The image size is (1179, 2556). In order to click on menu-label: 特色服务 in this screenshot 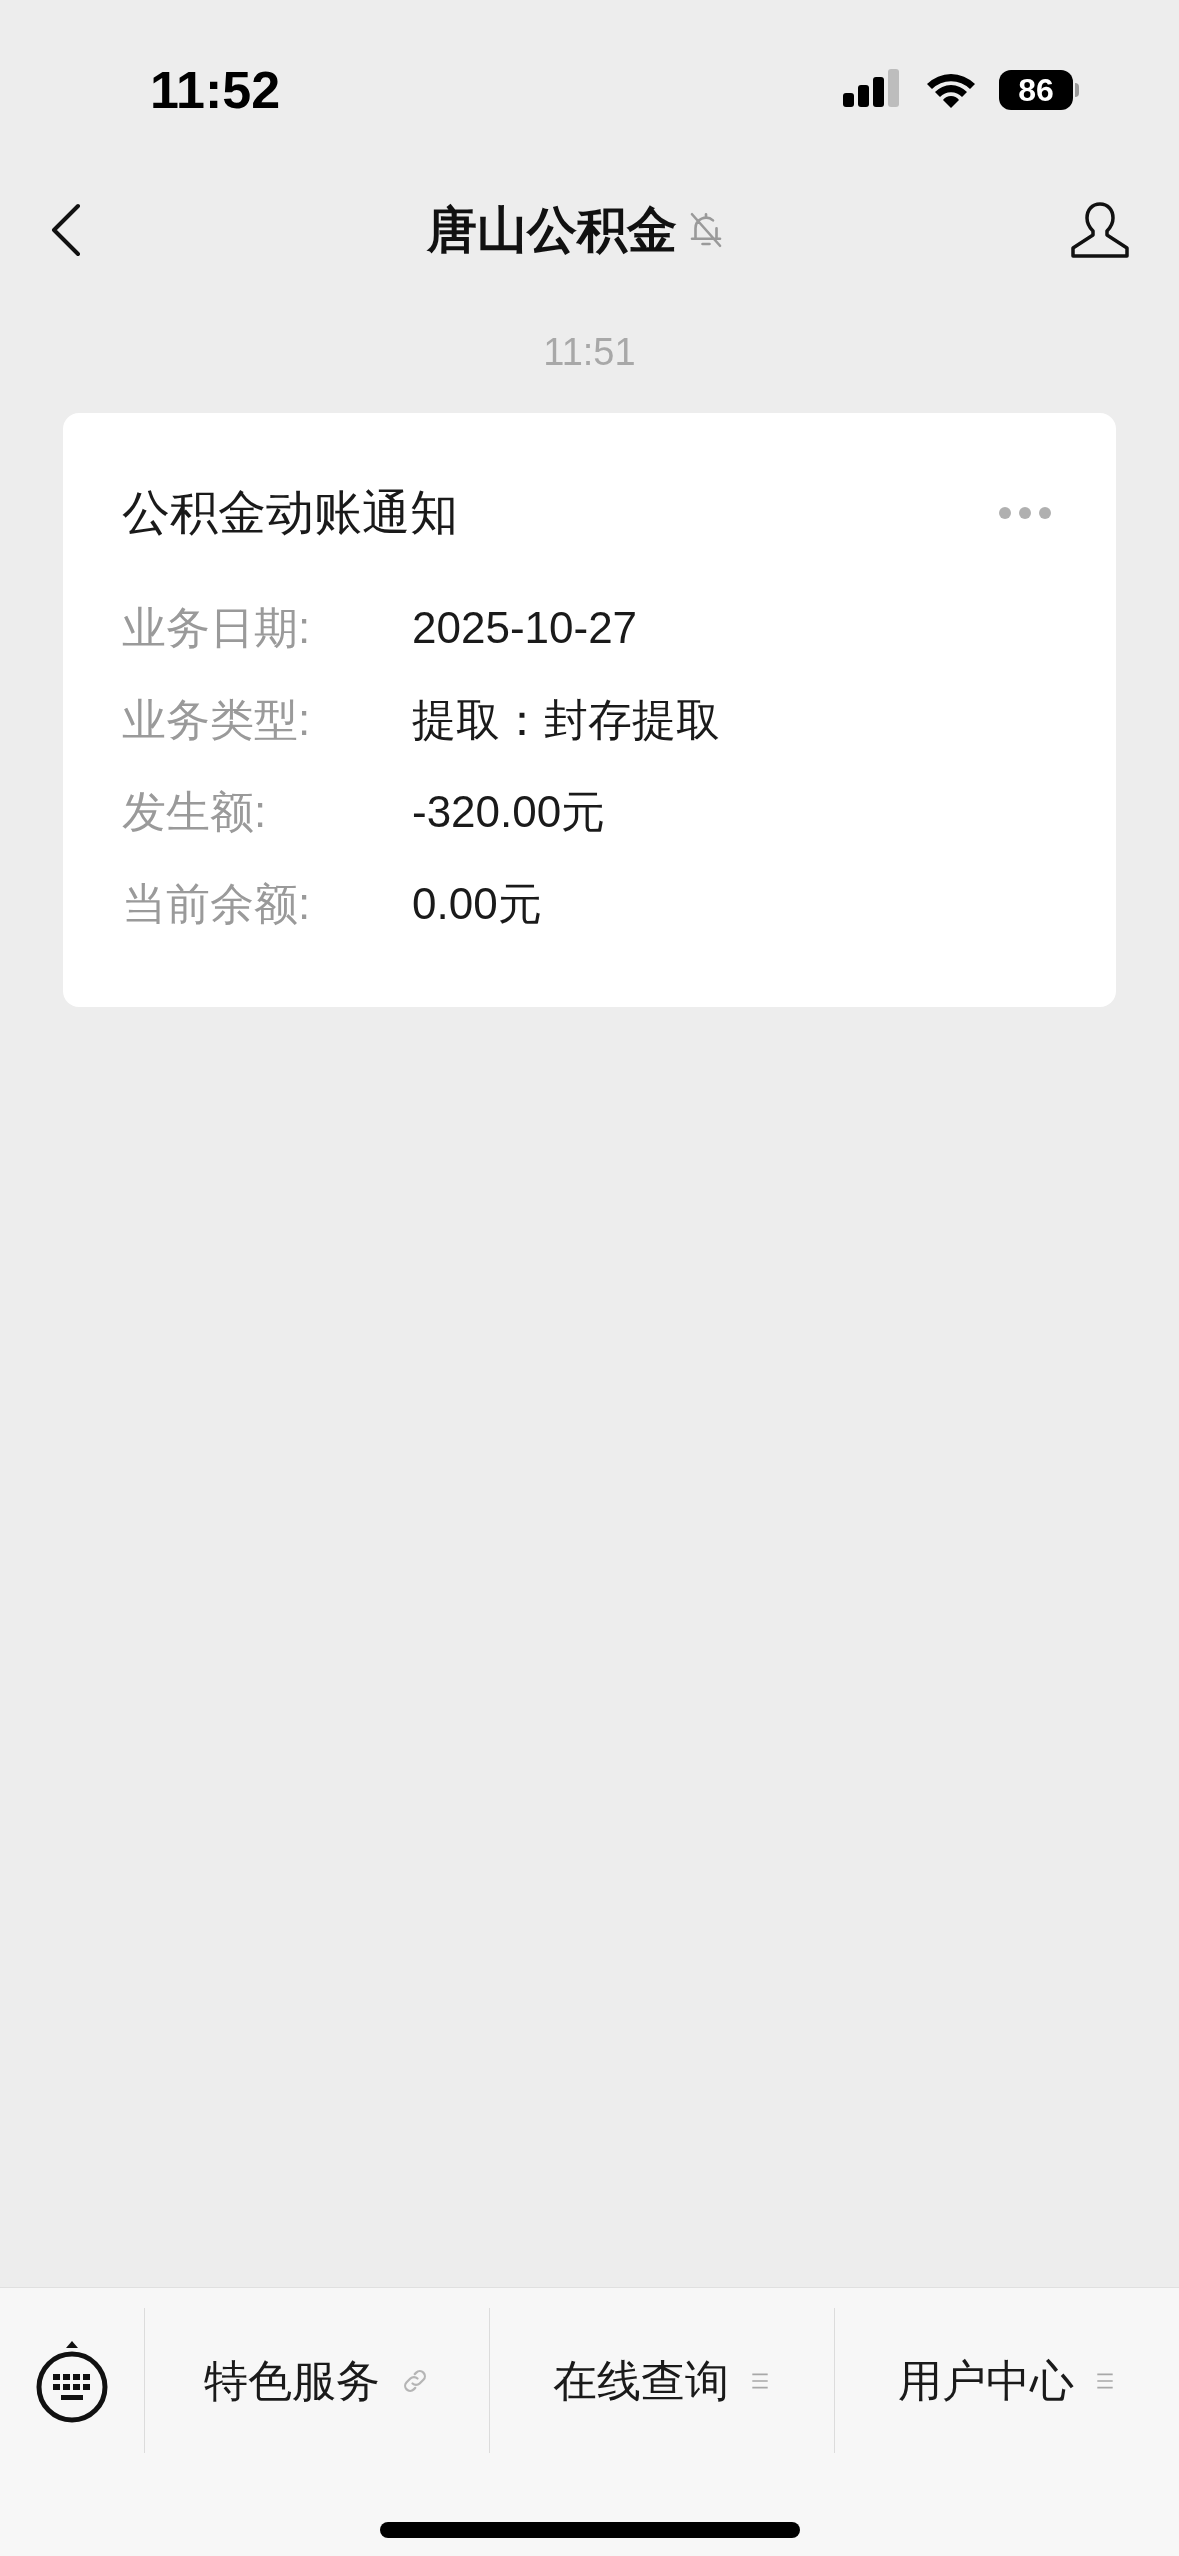, I will do `click(292, 2380)`.